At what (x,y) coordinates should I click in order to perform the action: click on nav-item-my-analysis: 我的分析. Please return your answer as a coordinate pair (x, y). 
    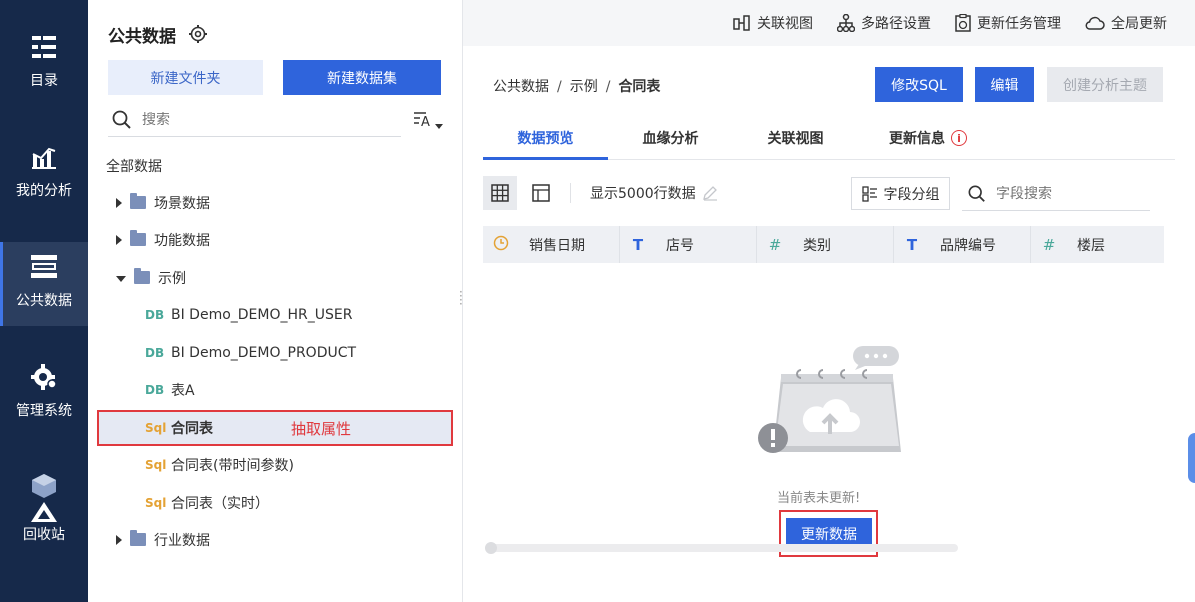
    Looking at the image, I should click on (44, 185).